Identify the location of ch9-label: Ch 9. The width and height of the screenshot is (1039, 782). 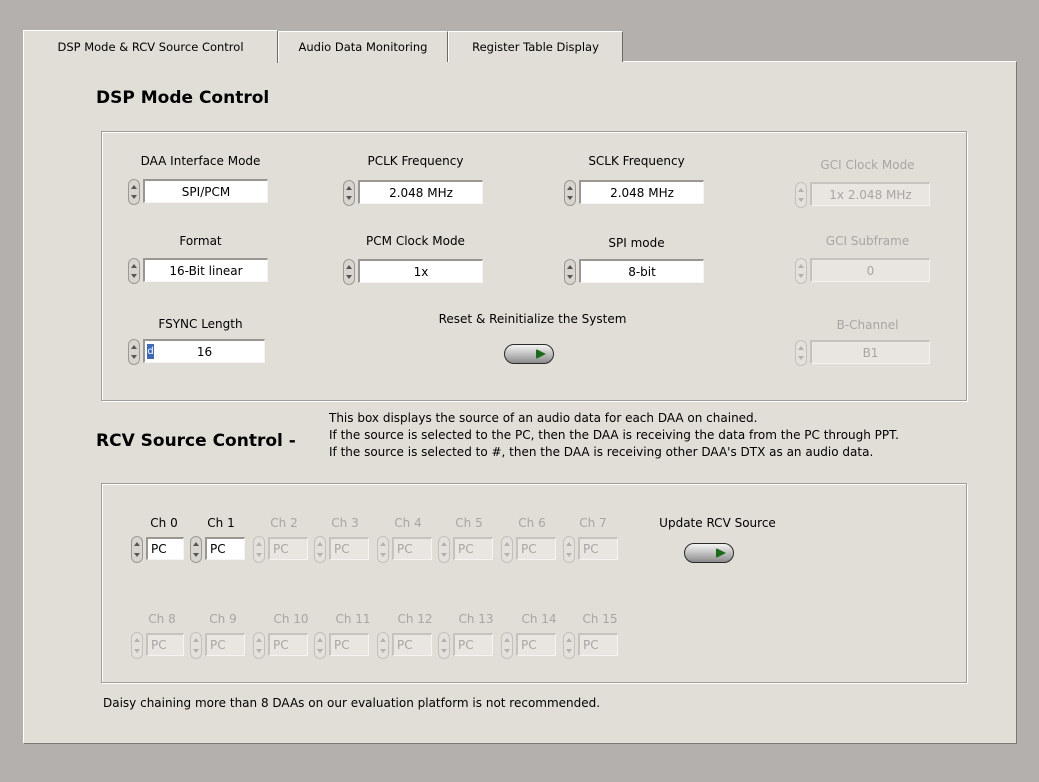
(223, 619).